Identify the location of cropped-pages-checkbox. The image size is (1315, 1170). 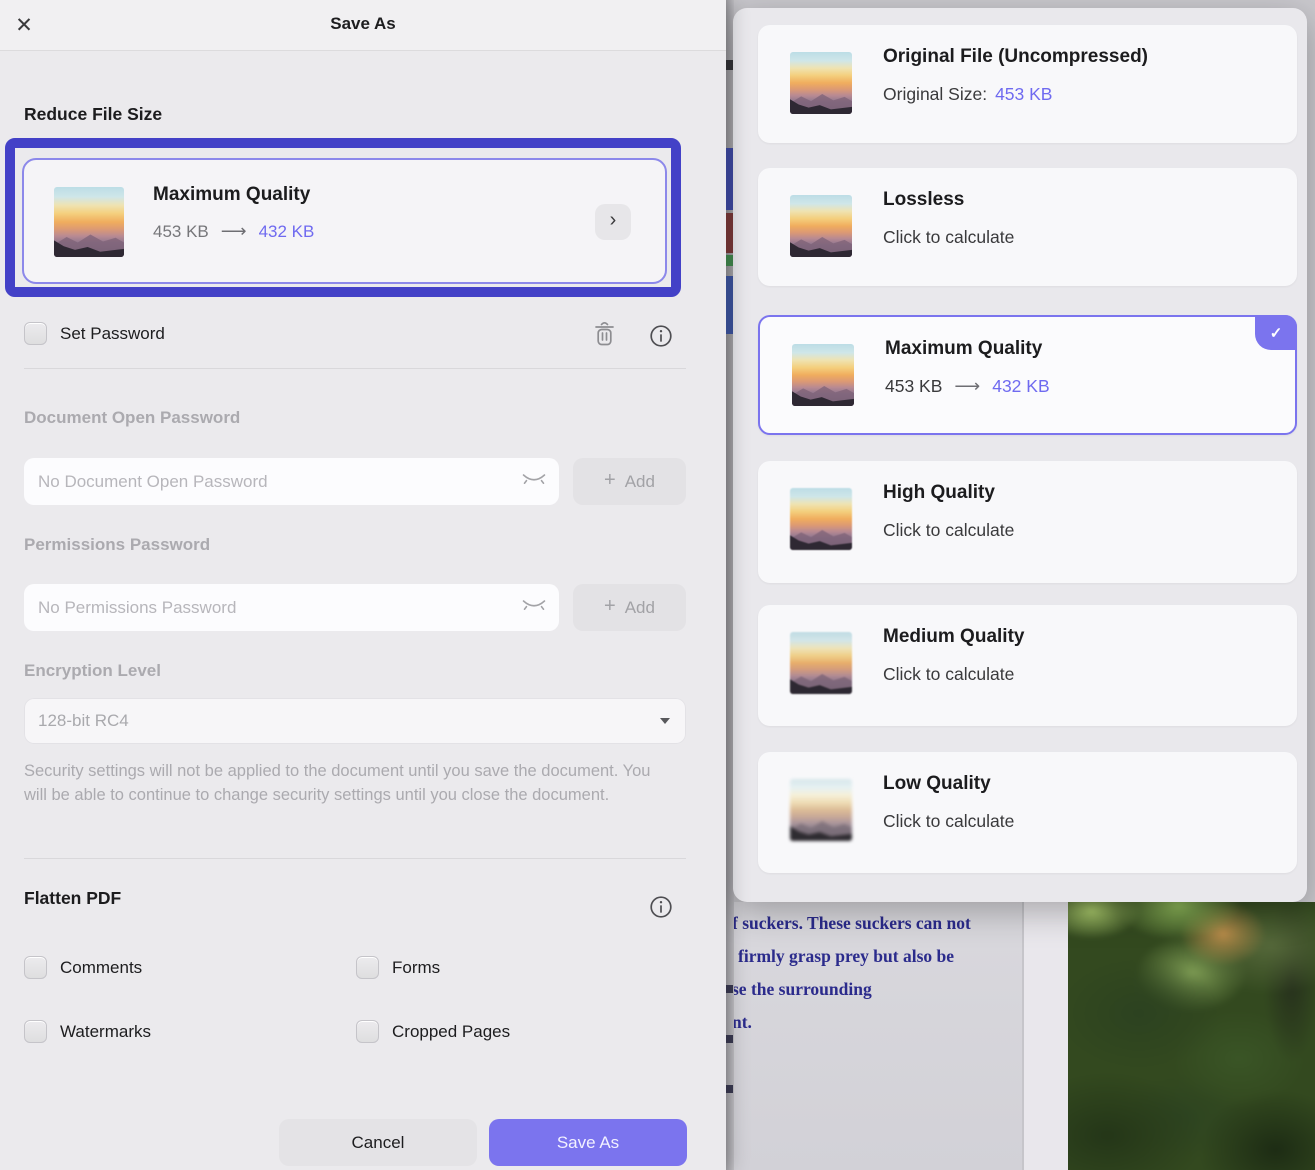
(367, 1031).